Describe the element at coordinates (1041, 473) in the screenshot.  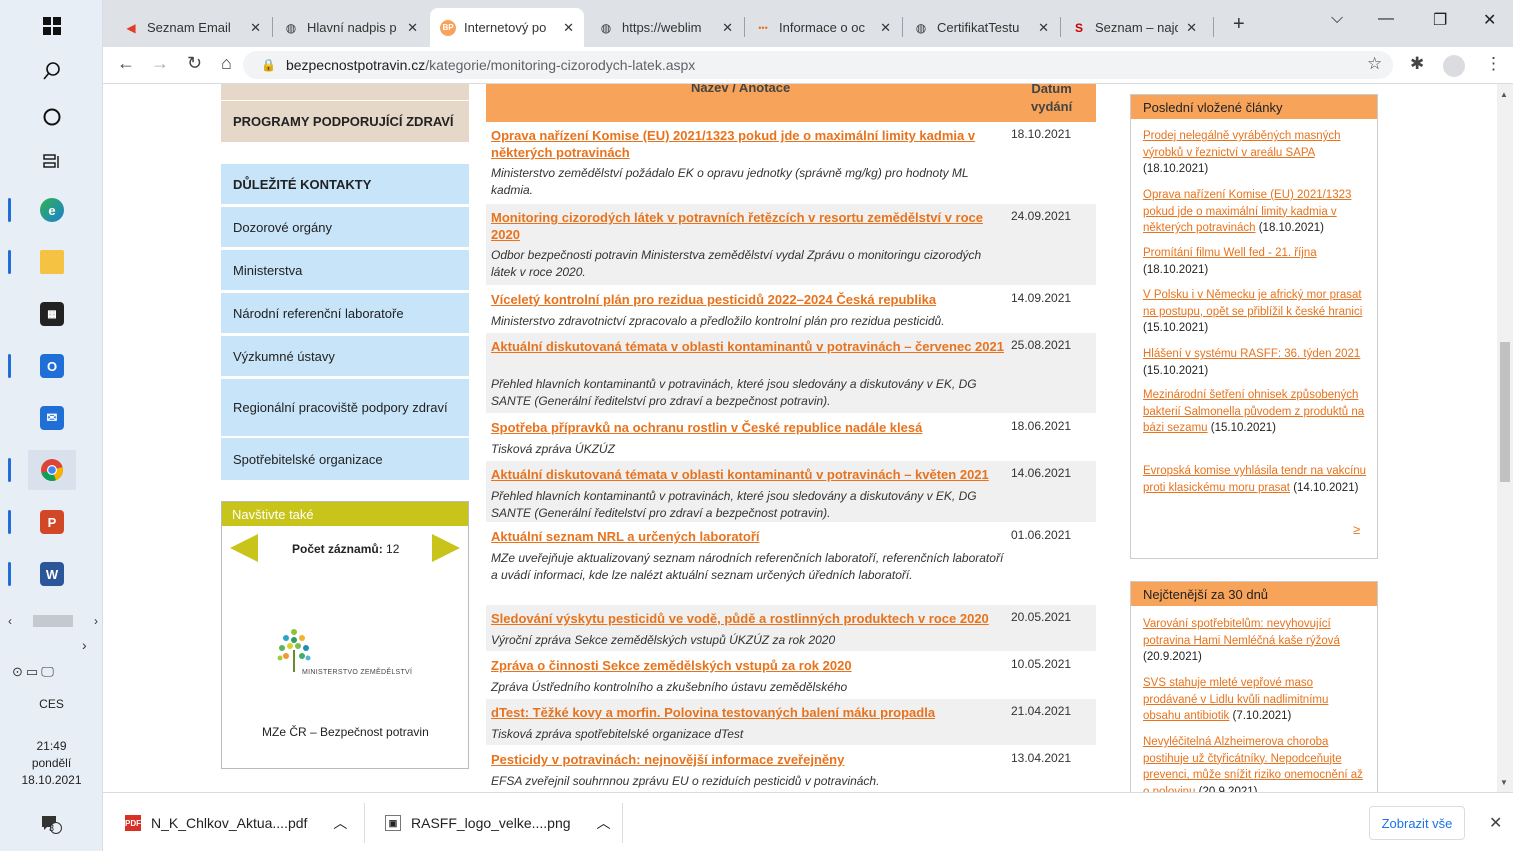
I see `article-date: 14.06.2021` at that location.